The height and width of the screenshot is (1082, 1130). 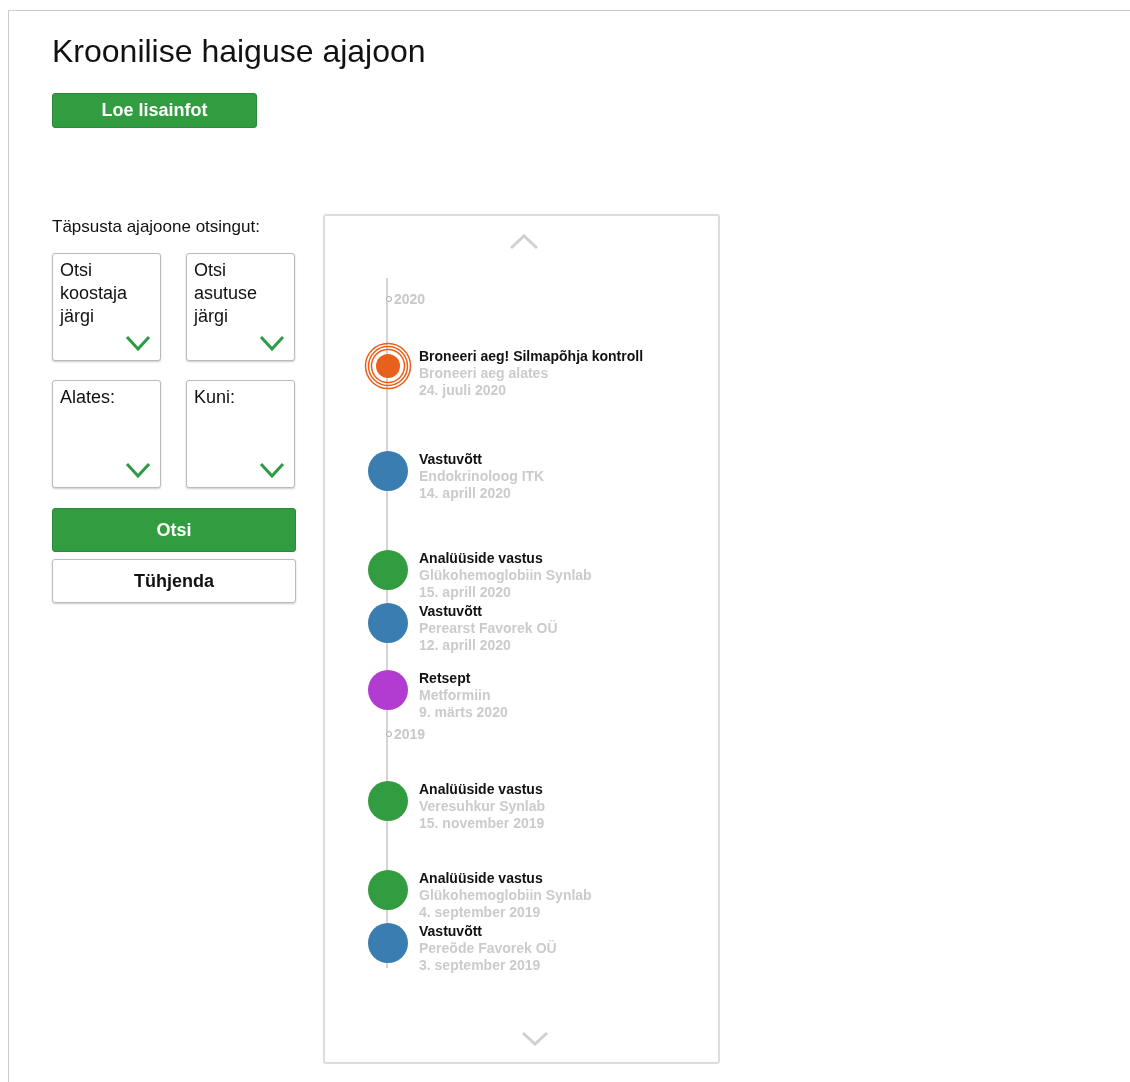 What do you see at coordinates (156, 227) in the screenshot?
I see `filter-label: Täpsusta ajajoone otsingut:` at bounding box center [156, 227].